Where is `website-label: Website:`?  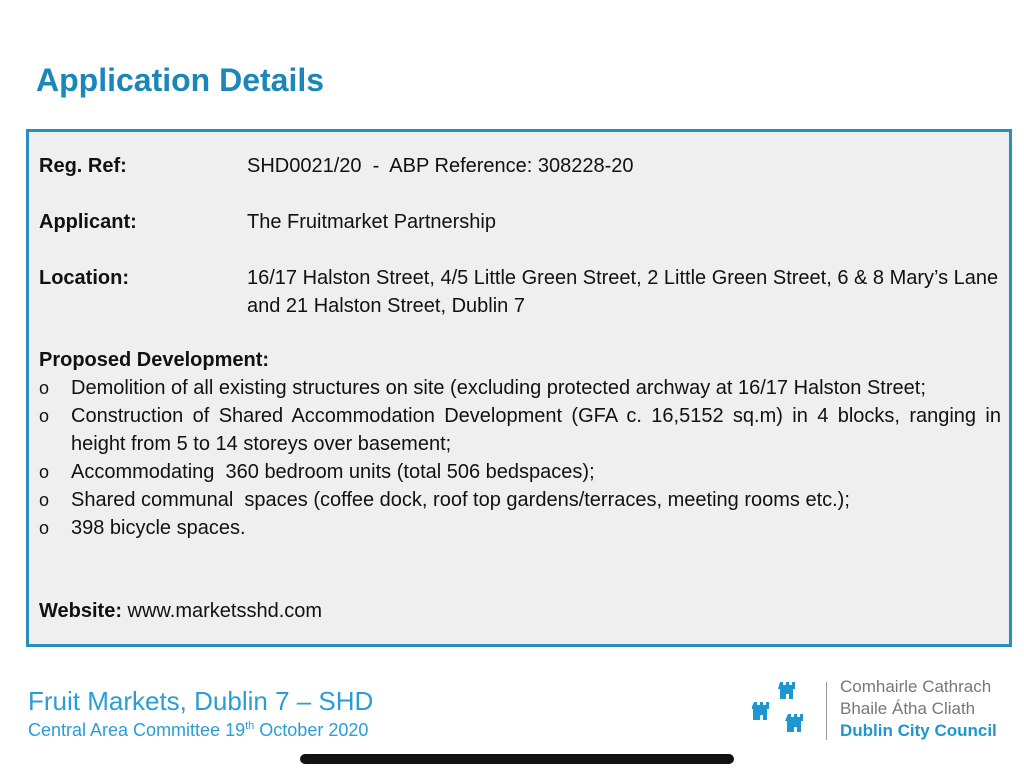
website-label: Website: is located at coordinates (80, 611).